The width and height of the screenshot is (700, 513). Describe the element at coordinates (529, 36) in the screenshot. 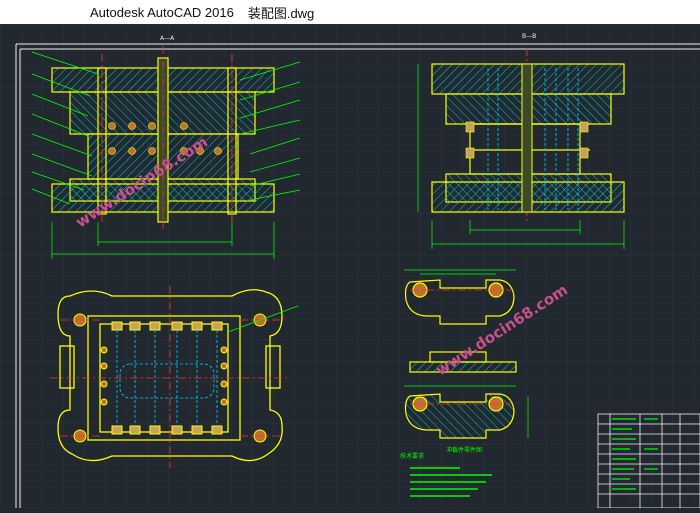

I see `section-b-label: B—B` at that location.